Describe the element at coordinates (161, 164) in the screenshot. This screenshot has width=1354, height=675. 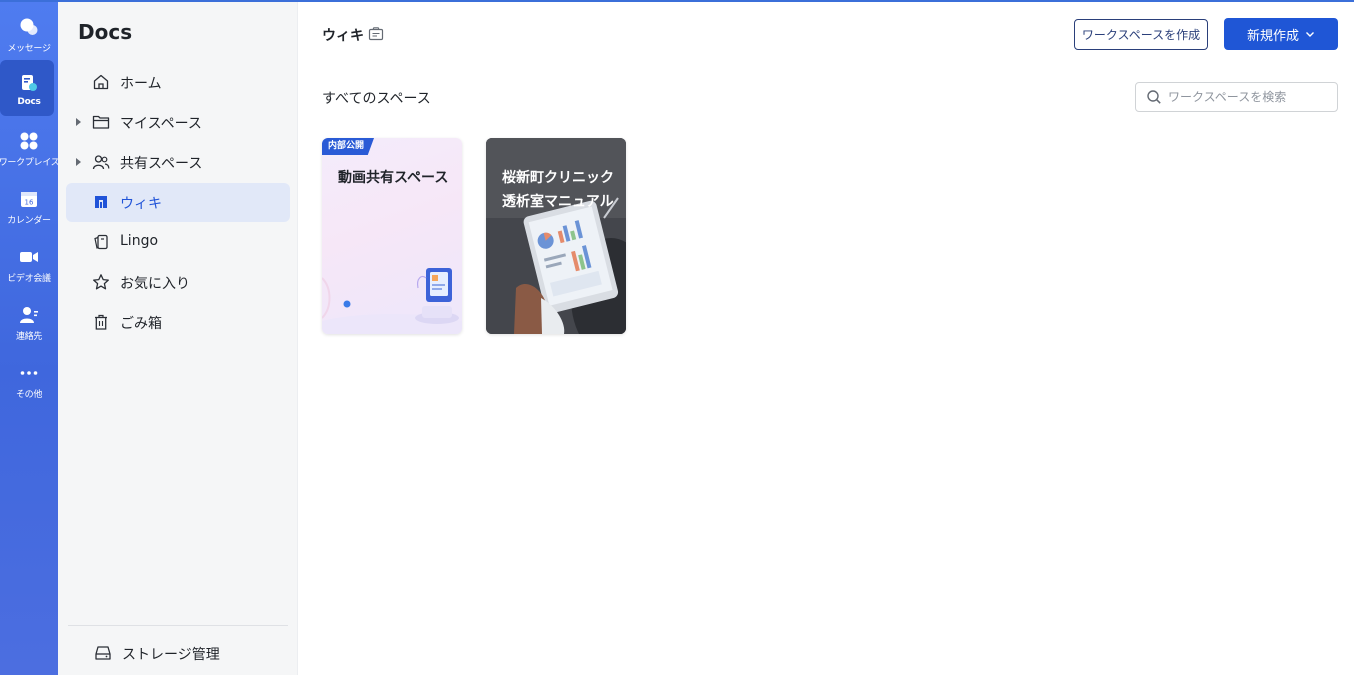
I see `sidebar-item-label: 共有スペース` at that location.